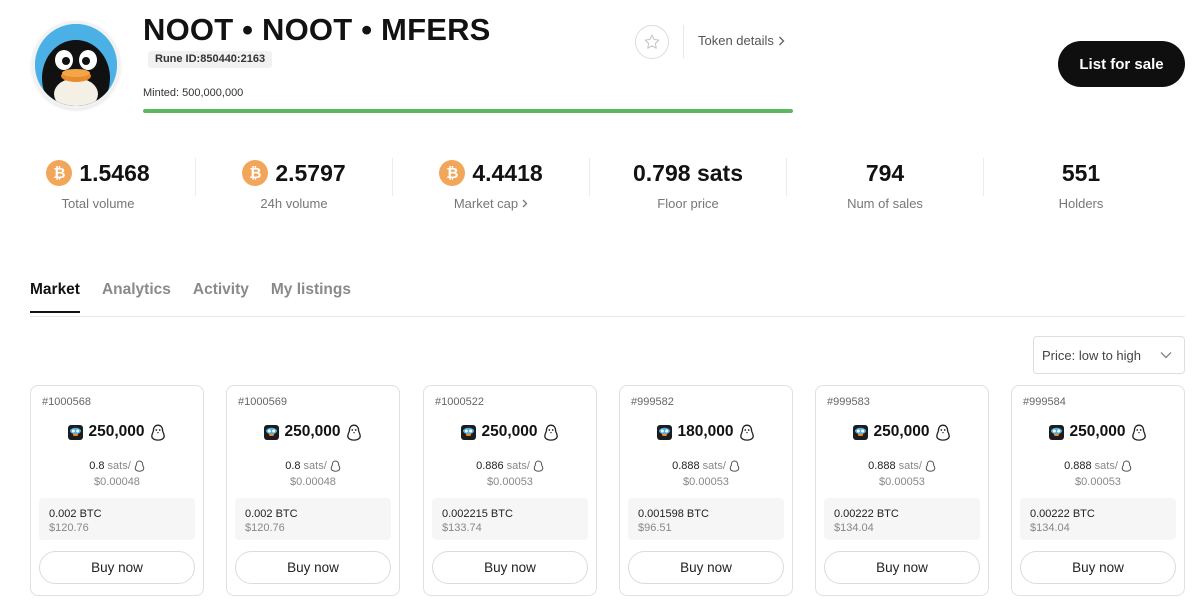 The image size is (1200, 606). I want to click on rune-id-badge: Rune ID:850440:2163, so click(210, 59).